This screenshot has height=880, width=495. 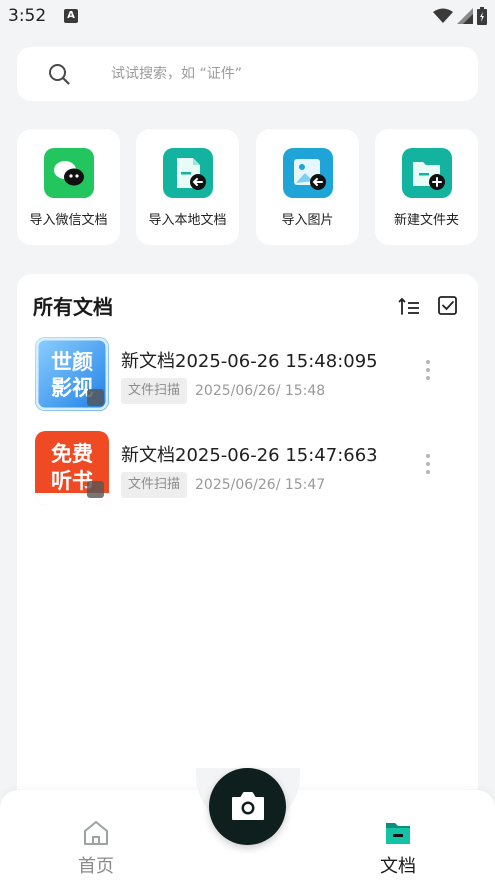 I want to click on thumb-text-line1: 世颜, so click(x=72, y=362).